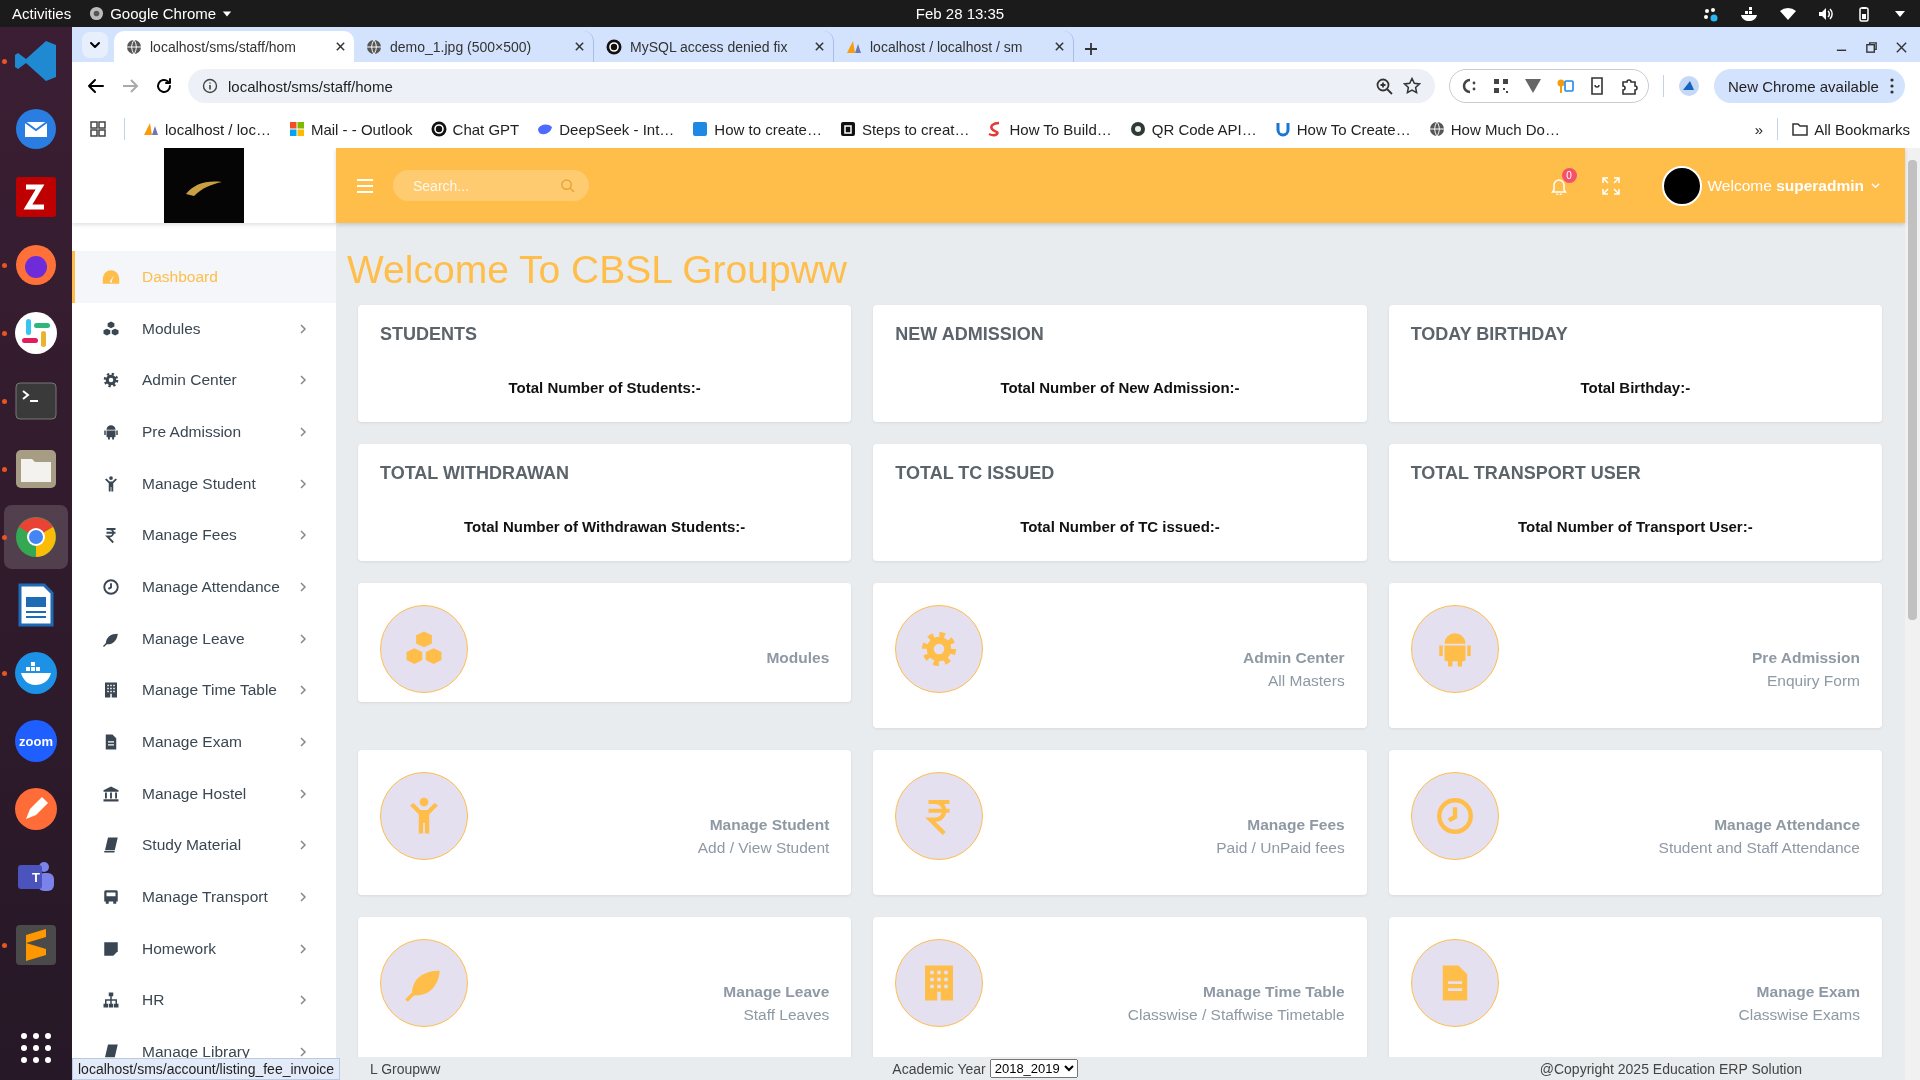 The height and width of the screenshot is (1080, 1920). I want to click on scrollbar-thumb, so click(1912, 390).